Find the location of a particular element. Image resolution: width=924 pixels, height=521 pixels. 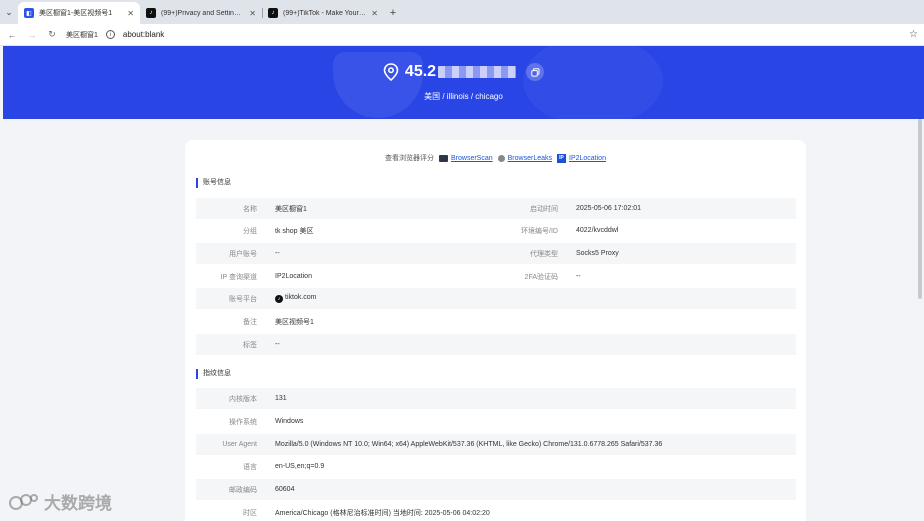

row-value: 美区视频号1 is located at coordinates (294, 322).